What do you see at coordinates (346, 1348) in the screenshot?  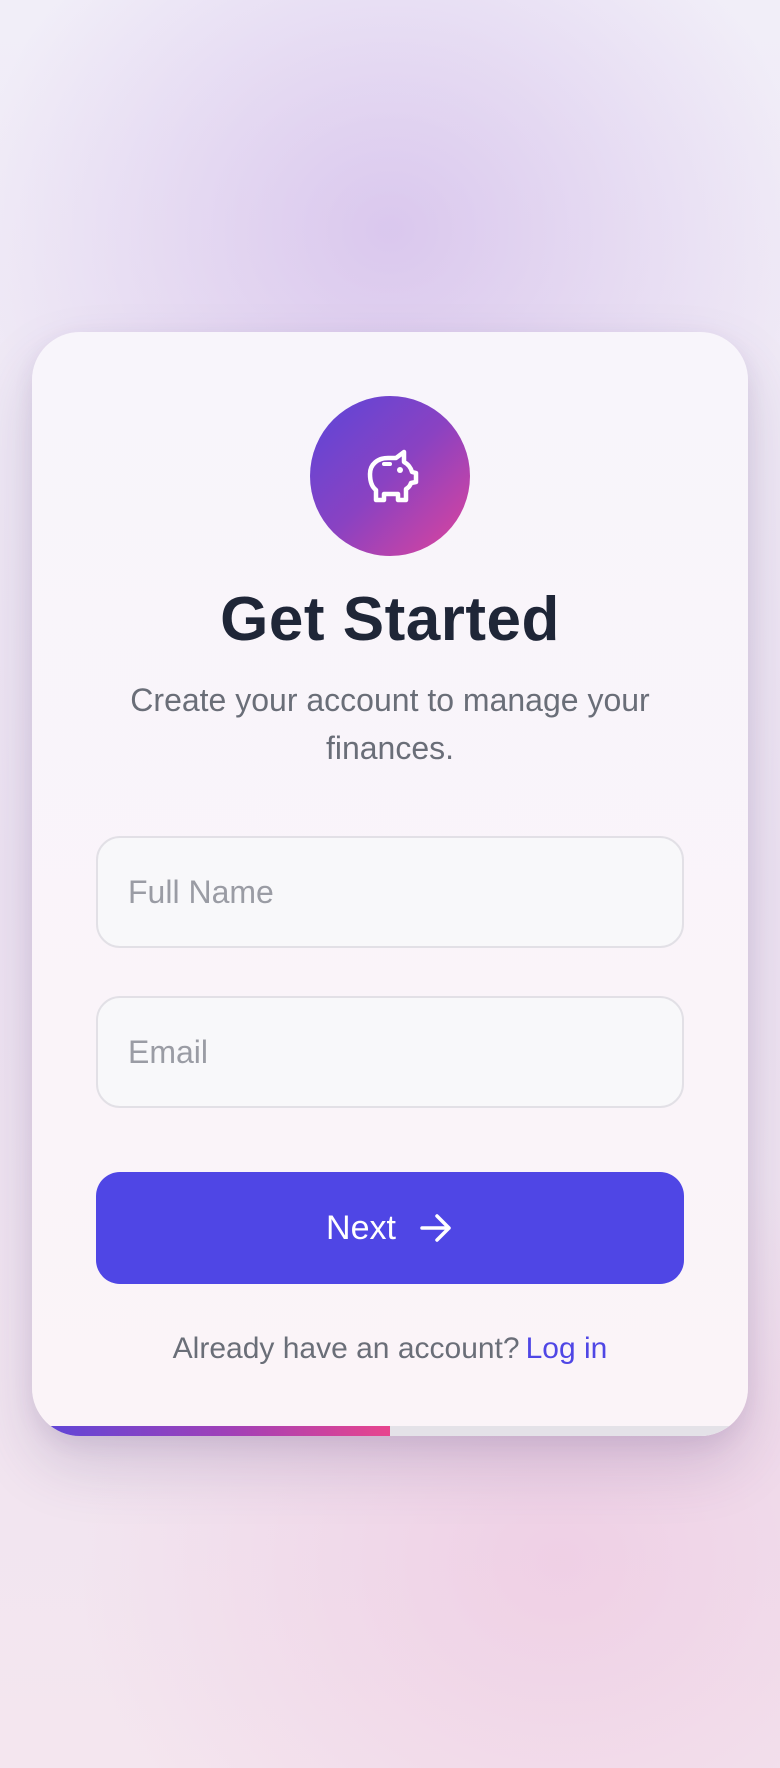 I see `login-prompt-text: Already have an account?` at bounding box center [346, 1348].